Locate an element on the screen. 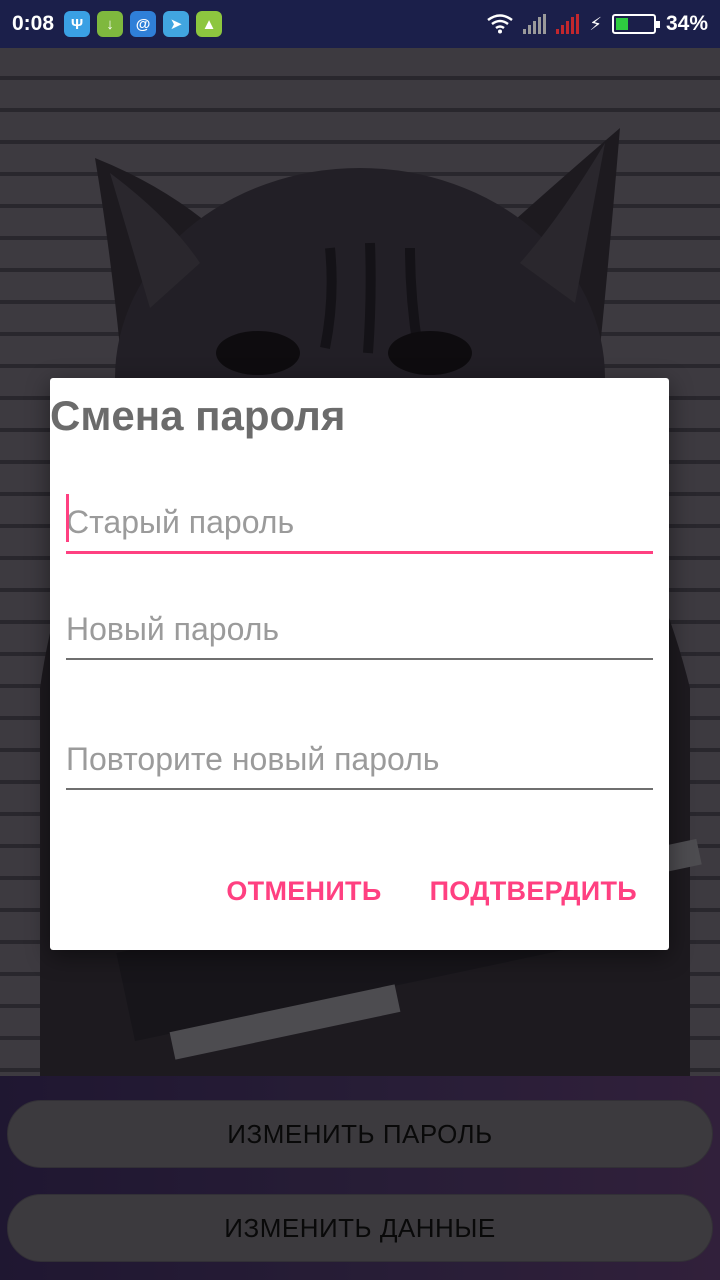 This screenshot has height=1280, width=720. battery-icon is located at coordinates (635, 24).